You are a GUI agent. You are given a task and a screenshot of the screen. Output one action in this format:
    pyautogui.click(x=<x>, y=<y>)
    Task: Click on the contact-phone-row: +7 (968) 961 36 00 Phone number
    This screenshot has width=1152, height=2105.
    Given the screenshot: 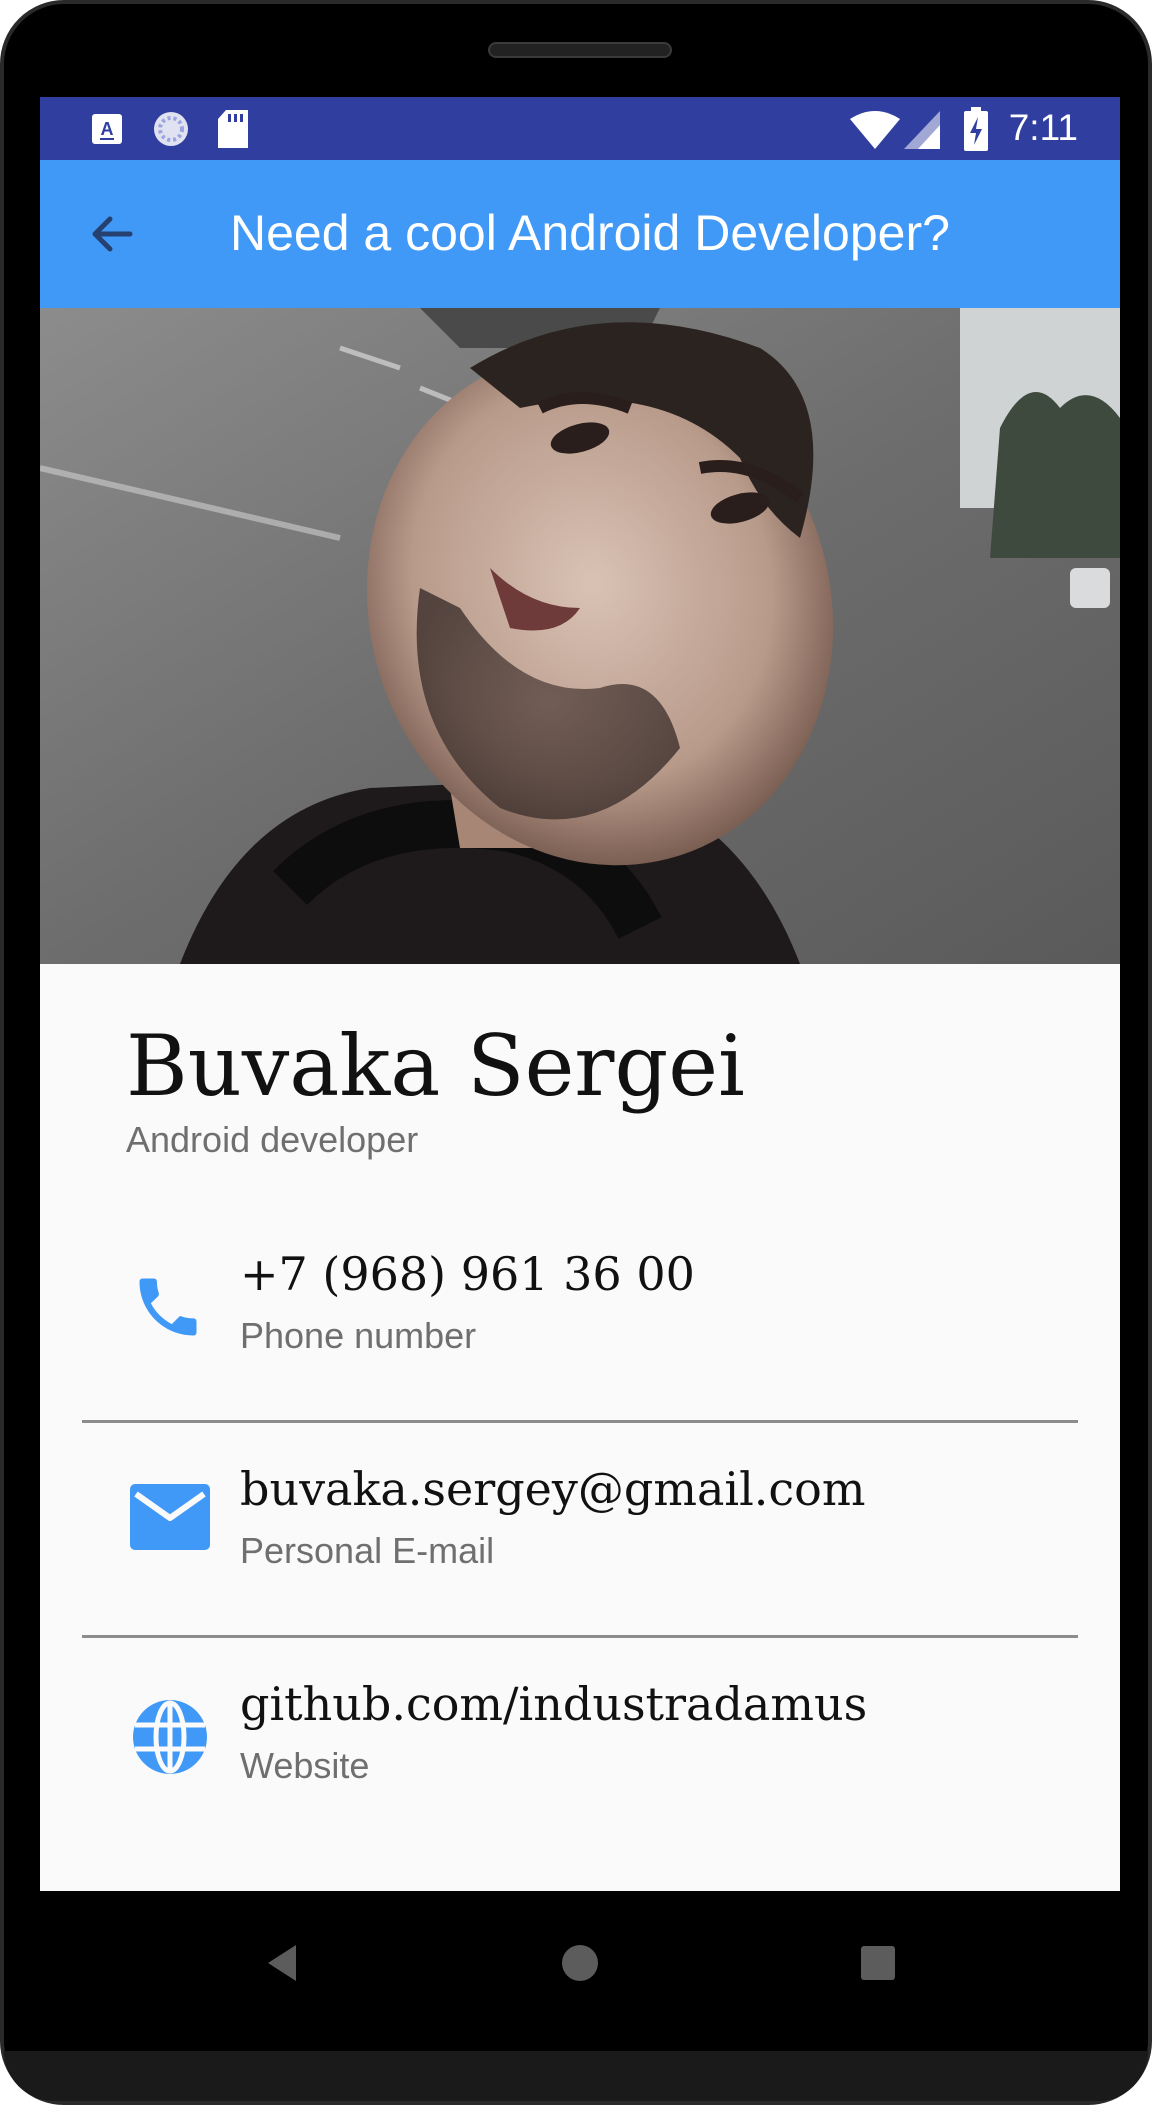 What is the action you would take?
    pyautogui.click(x=580, y=1327)
    